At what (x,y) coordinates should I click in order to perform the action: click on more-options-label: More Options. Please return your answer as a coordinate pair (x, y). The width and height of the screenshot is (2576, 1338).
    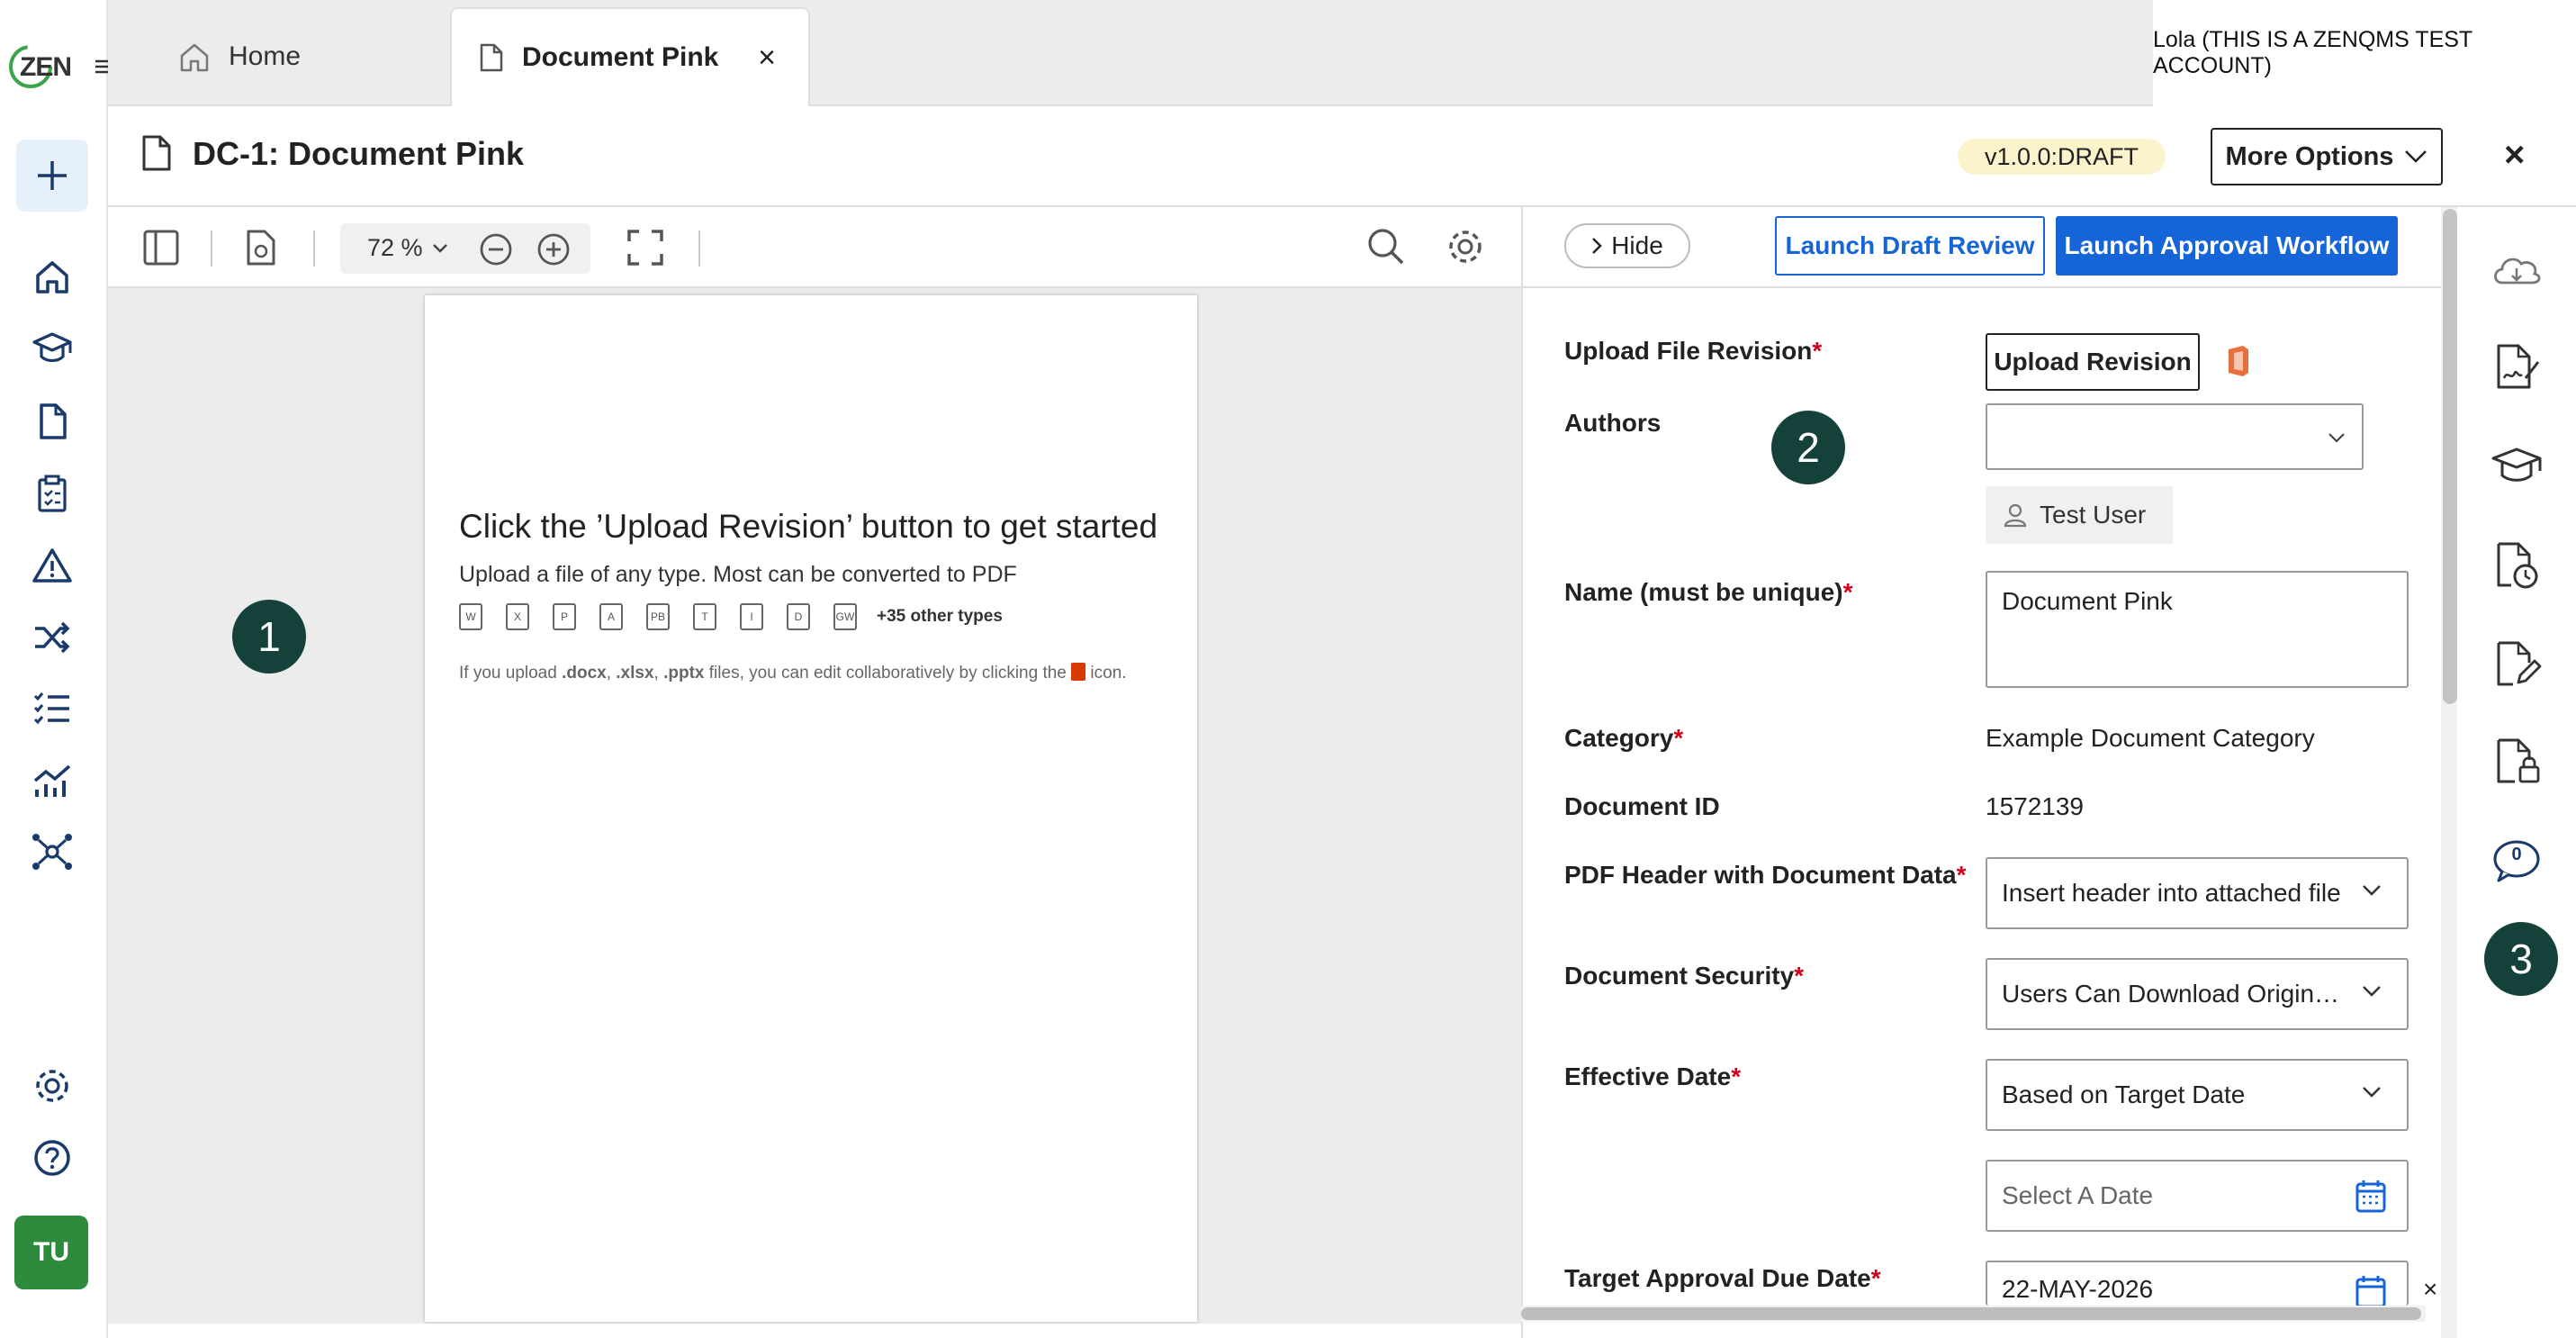
    Looking at the image, I should click on (2309, 156).